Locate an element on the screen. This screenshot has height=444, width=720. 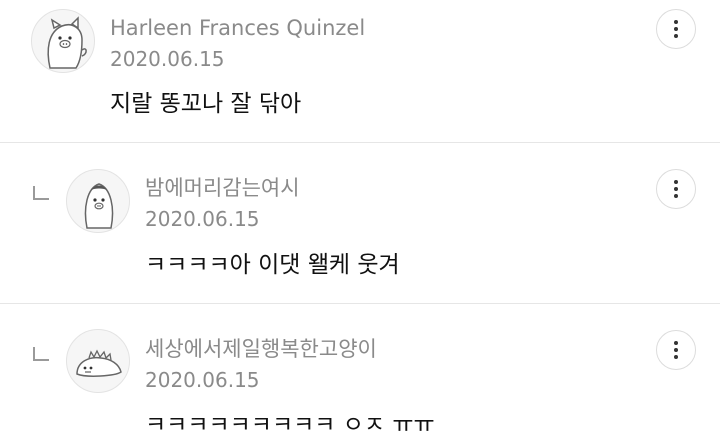
comment-text: ㅋㅋㅋㅋ아 이댓 왤케 웃겨 is located at coordinates (272, 265).